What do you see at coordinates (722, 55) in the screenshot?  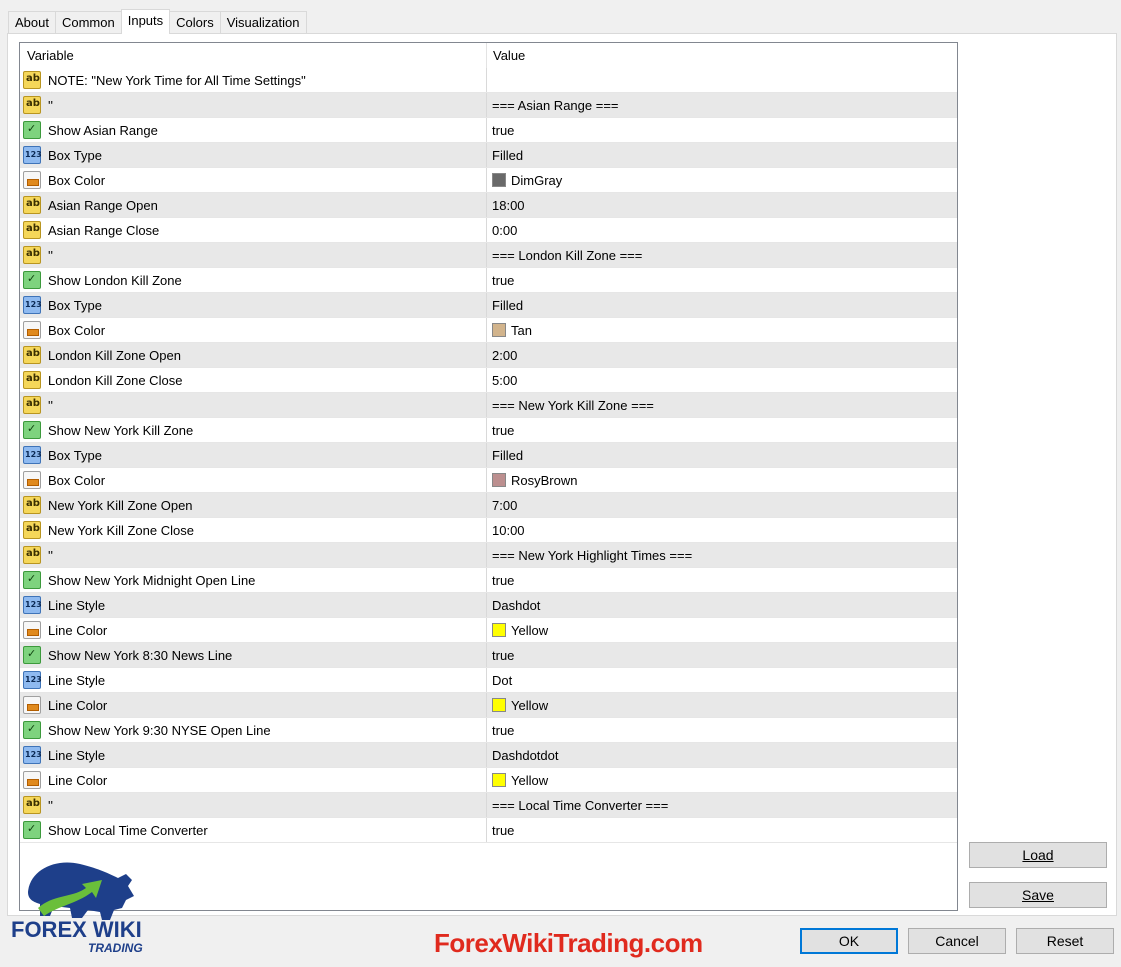 I see `column-header-value: Value` at bounding box center [722, 55].